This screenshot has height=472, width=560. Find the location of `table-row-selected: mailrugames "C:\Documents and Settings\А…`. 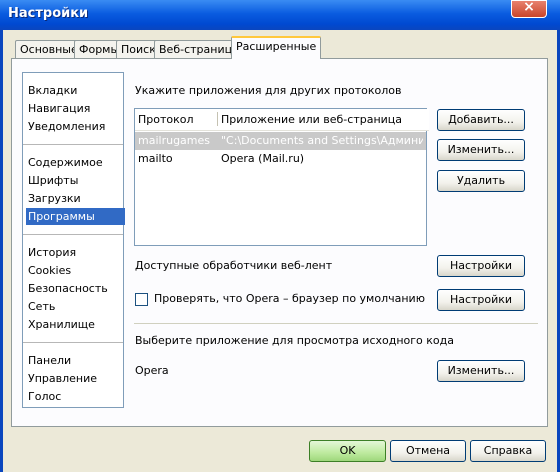

table-row-selected: mailrugames "C:\Documents and Settings\А… is located at coordinates (280, 141).